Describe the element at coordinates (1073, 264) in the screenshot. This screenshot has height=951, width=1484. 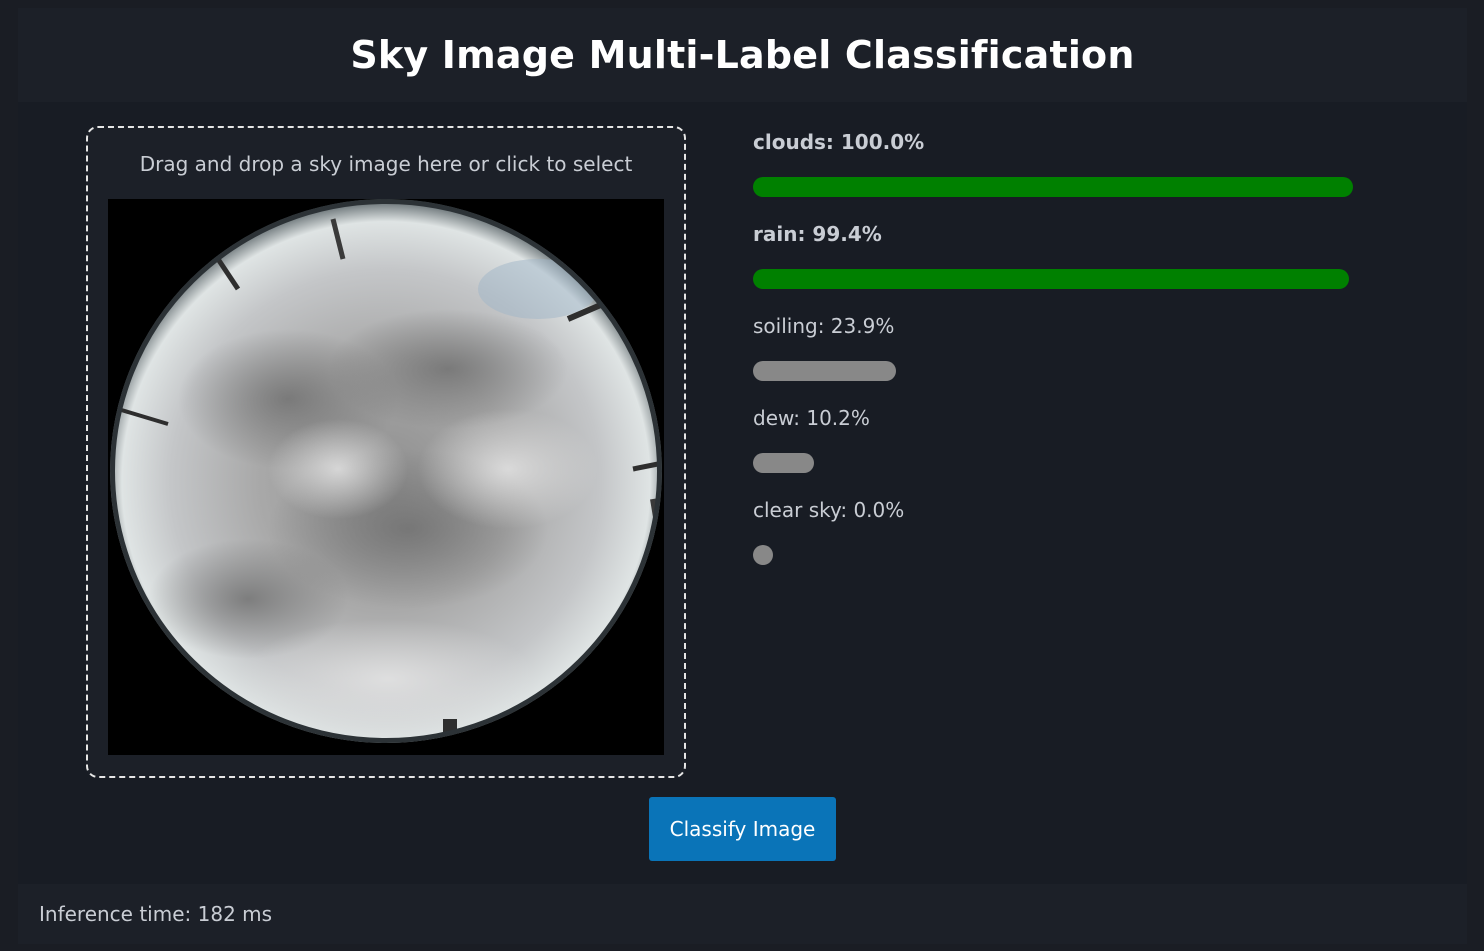
I see `result-row: rain: 99.4%` at that location.